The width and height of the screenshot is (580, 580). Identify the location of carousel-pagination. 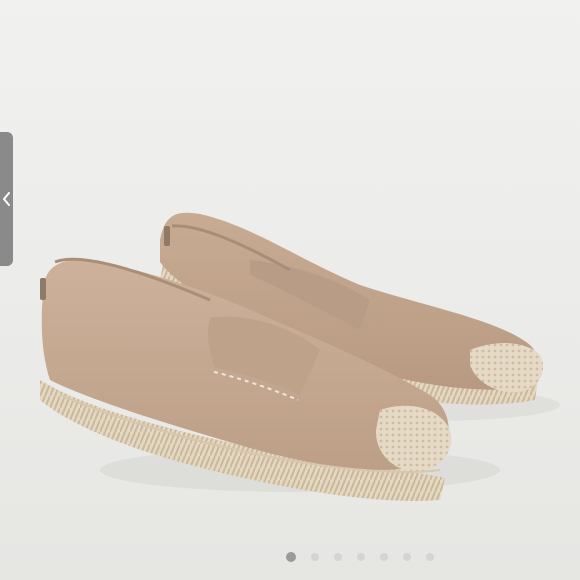
(290, 557).